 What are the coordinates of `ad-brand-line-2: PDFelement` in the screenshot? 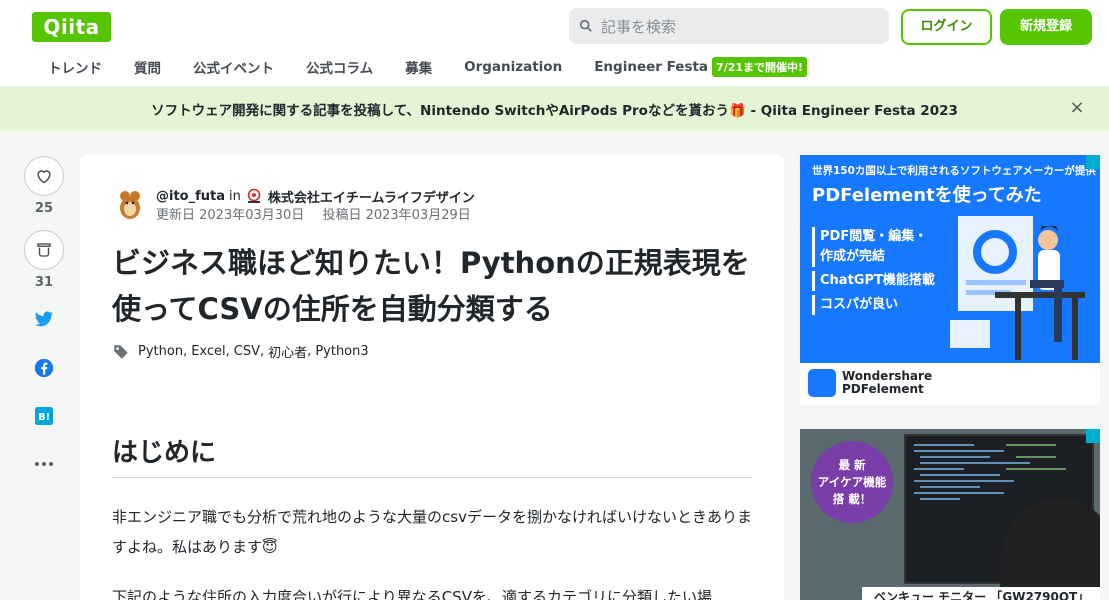 It's located at (883, 389).